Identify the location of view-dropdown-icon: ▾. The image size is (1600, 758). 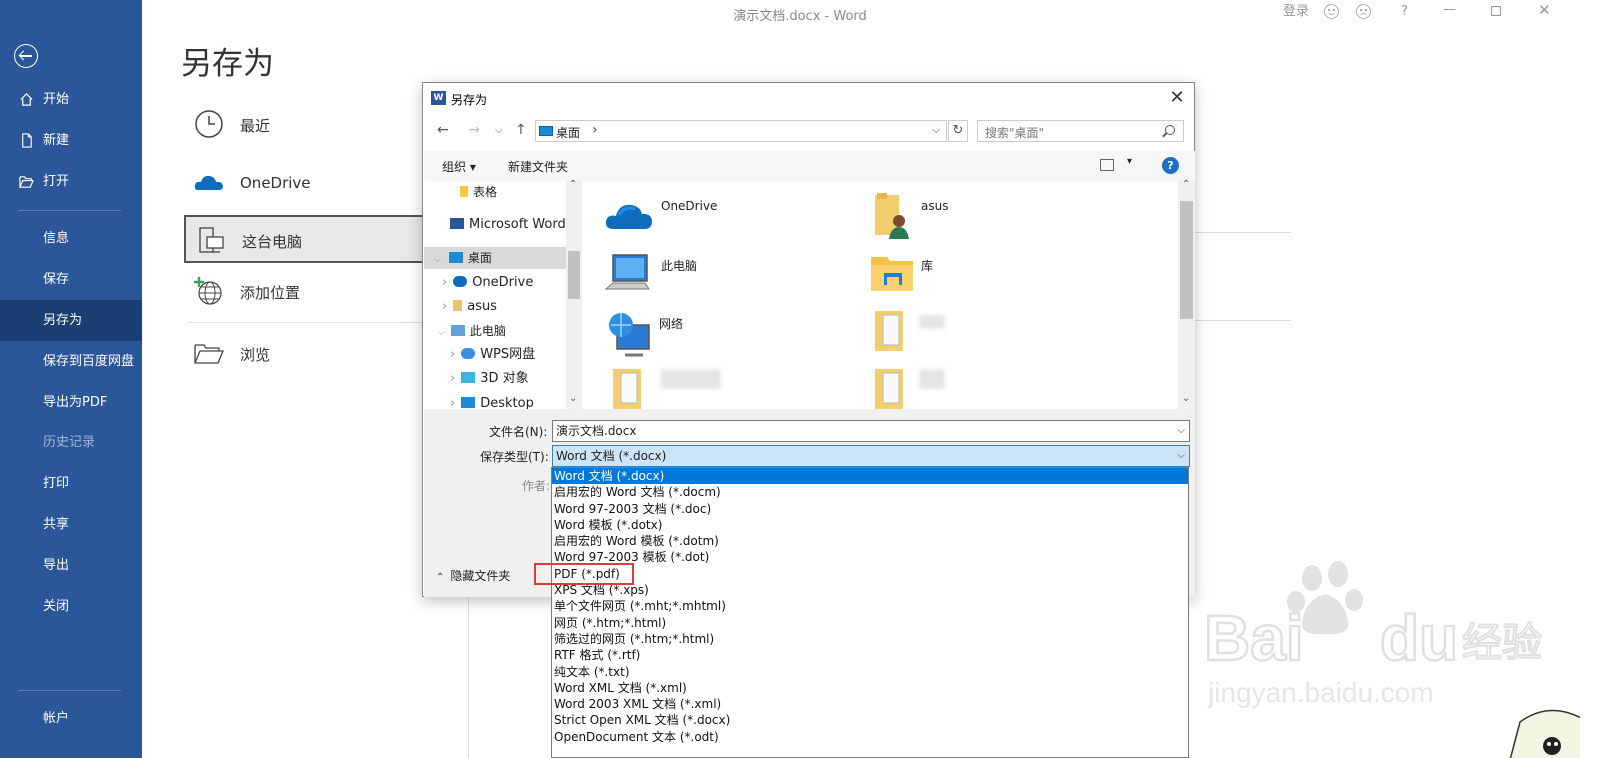
(1129, 161).